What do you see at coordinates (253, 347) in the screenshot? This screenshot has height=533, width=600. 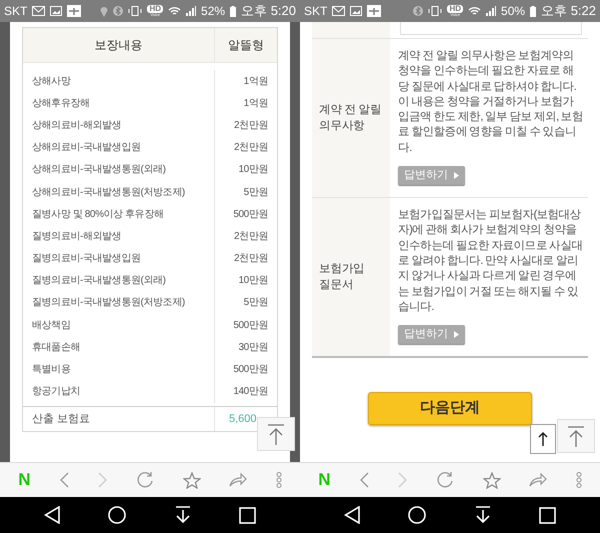 I see `table-cell-text: 30만원` at bounding box center [253, 347].